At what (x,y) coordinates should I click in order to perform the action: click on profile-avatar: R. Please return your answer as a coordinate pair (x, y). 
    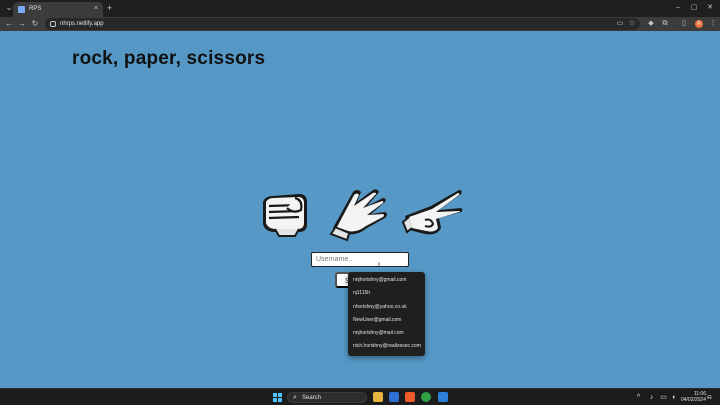
    Looking at the image, I should click on (699, 24).